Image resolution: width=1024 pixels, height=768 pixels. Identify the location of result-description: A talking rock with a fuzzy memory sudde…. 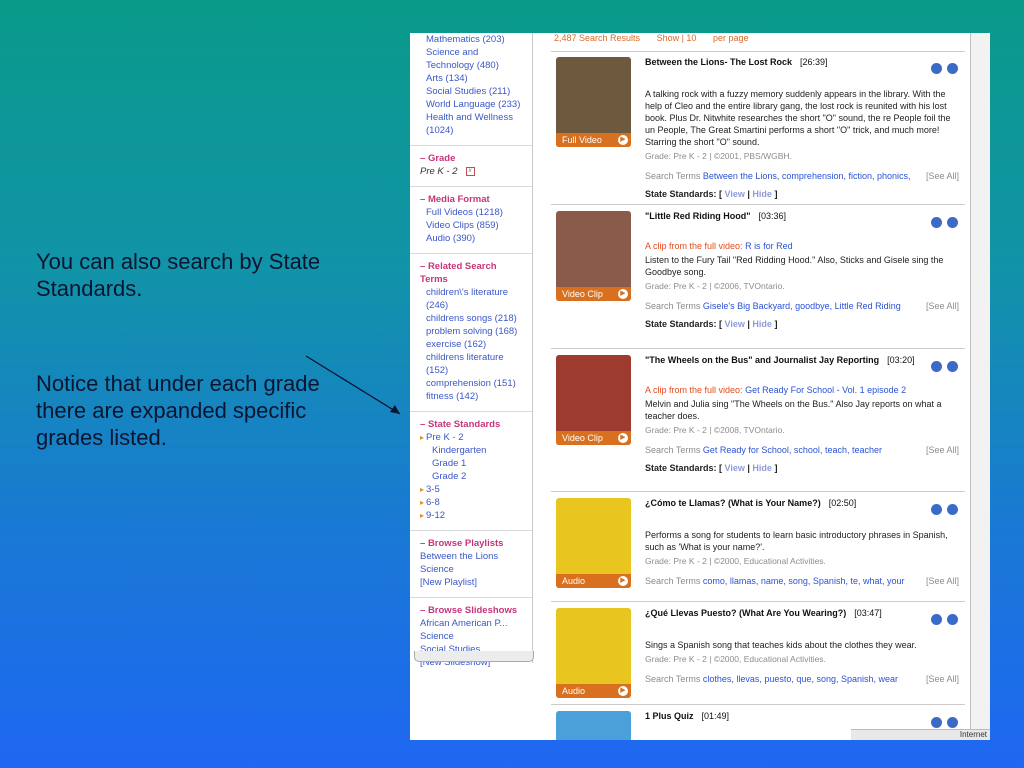
(798, 118).